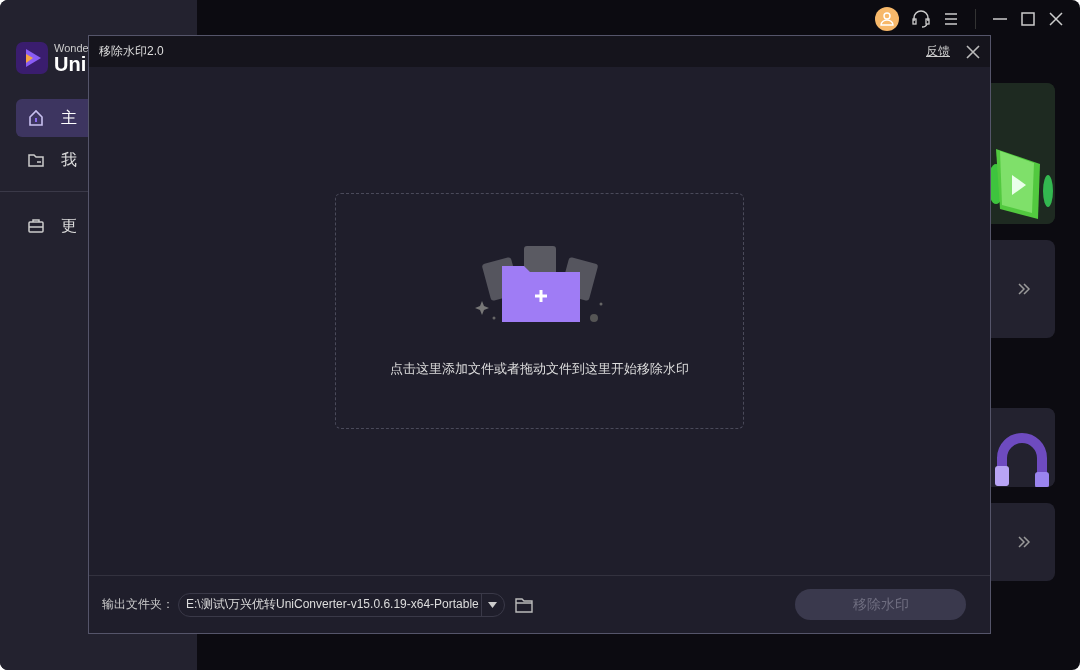 The width and height of the screenshot is (1080, 670). What do you see at coordinates (132, 51) in the screenshot?
I see `dialog-title: 移除水印2.0` at bounding box center [132, 51].